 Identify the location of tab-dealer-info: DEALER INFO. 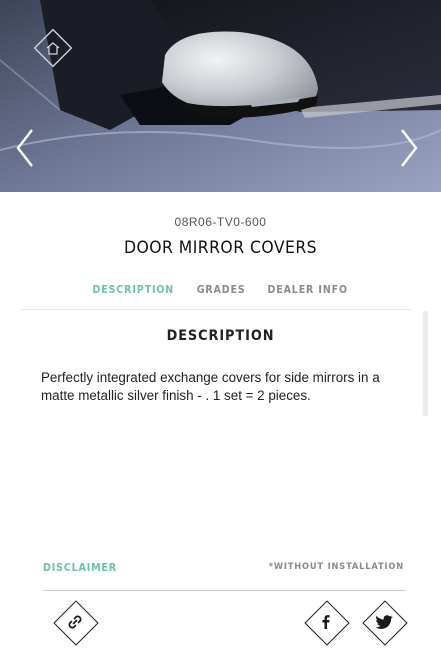
(308, 290).